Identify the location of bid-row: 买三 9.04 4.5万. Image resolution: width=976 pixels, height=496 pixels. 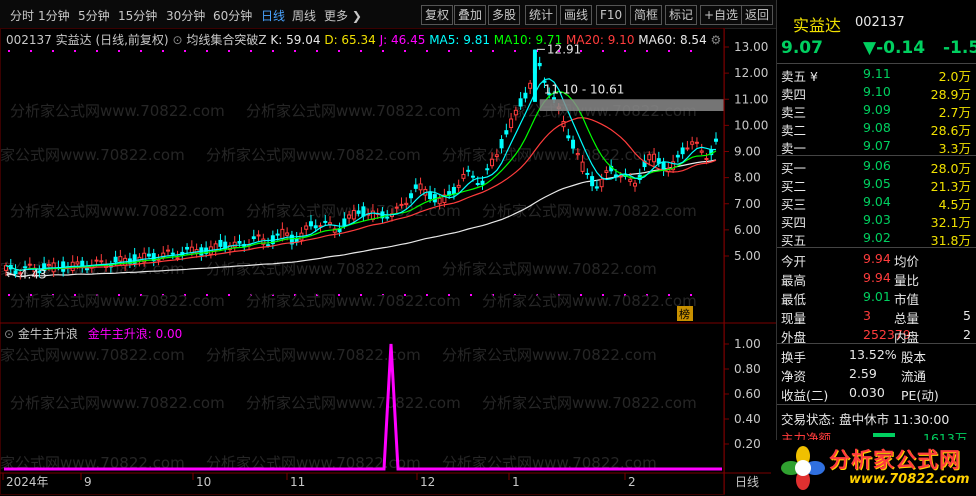
(876, 203).